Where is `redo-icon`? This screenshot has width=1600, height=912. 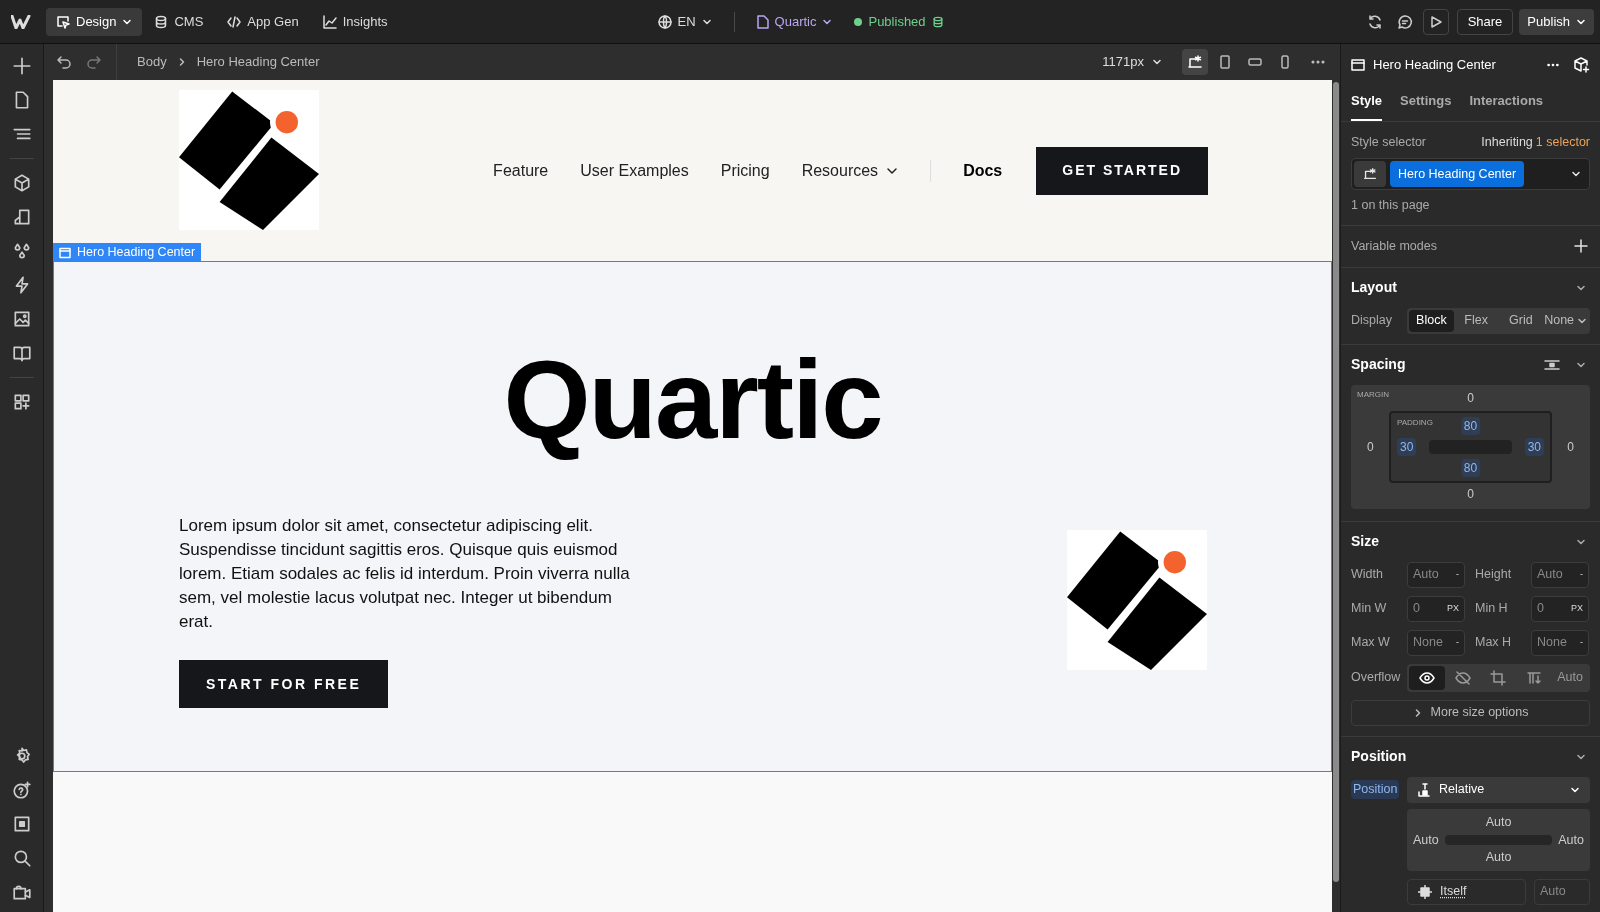 redo-icon is located at coordinates (94, 62).